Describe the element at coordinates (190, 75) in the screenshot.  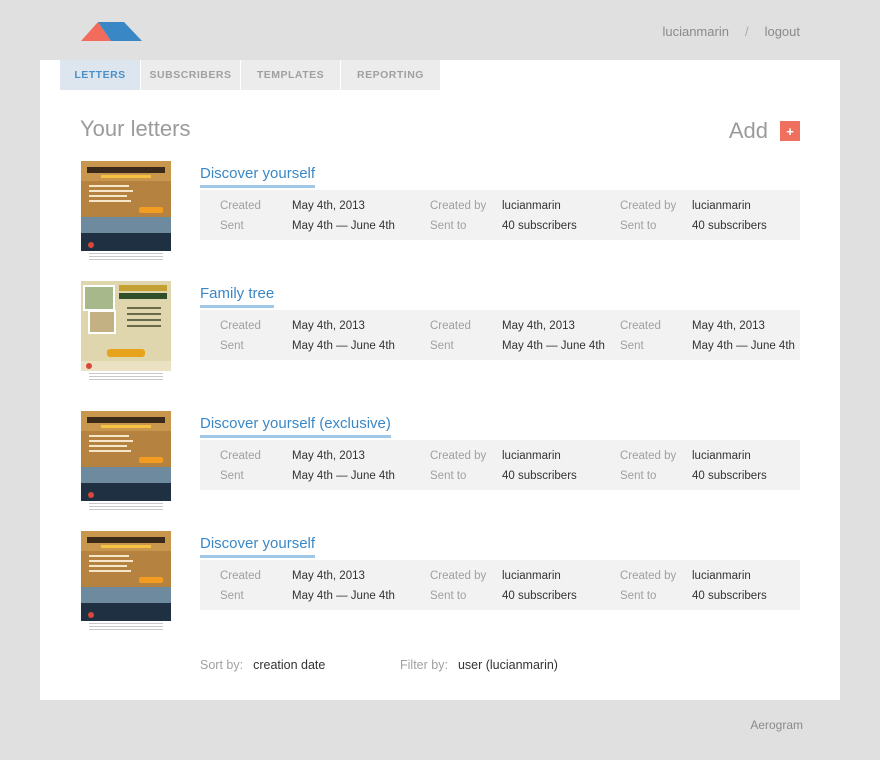
I see `tab-subscribers: Subscribers` at that location.